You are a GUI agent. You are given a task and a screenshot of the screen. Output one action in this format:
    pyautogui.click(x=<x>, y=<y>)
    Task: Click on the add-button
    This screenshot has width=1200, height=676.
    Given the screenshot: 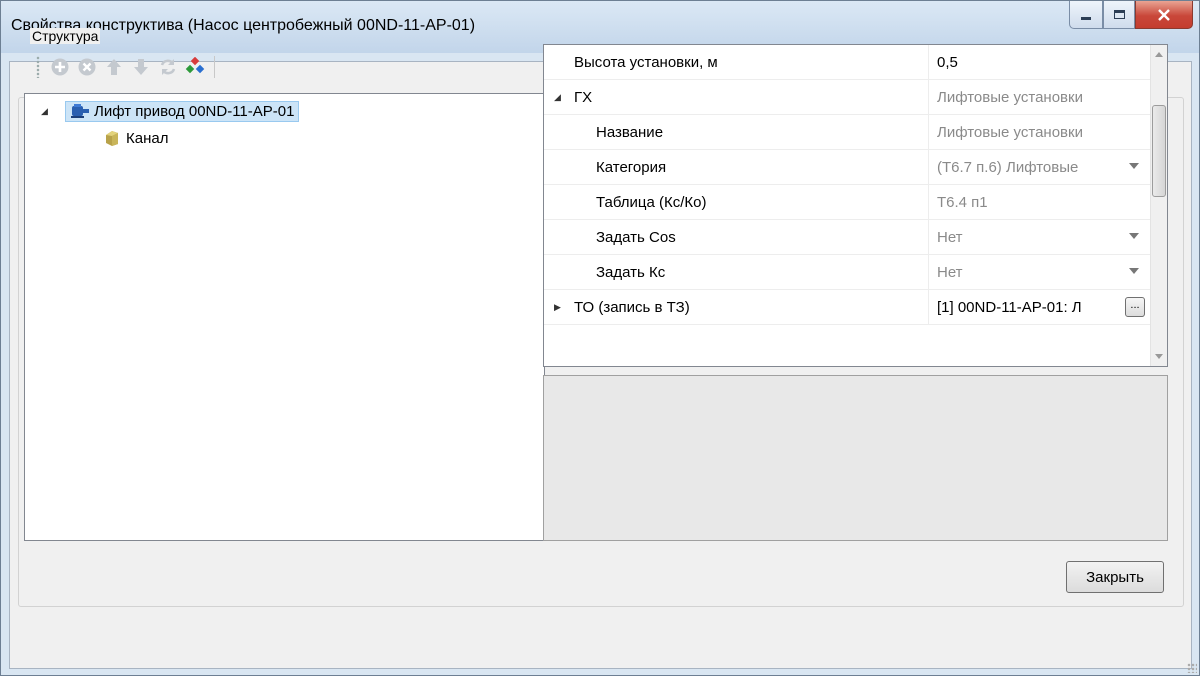 What is the action you would take?
    pyautogui.click(x=60, y=67)
    